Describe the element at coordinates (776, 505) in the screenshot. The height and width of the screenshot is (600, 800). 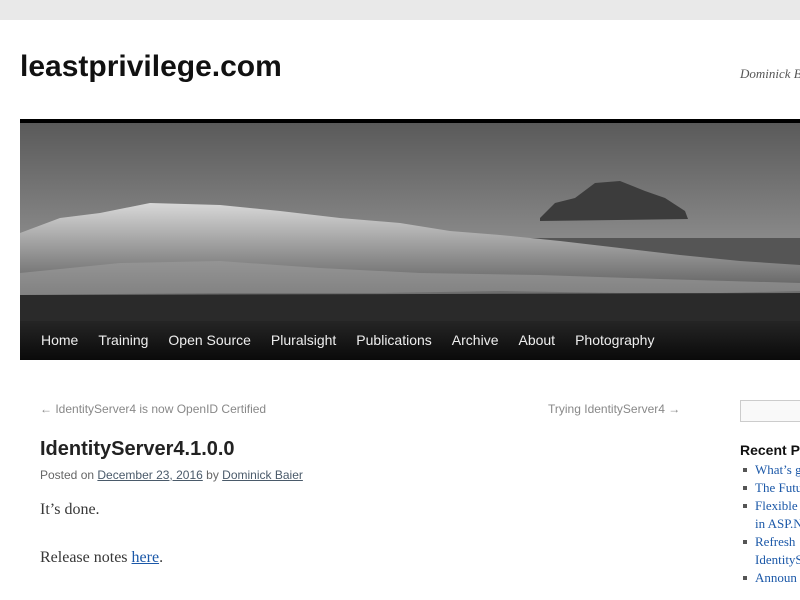
I see `recent-post-line: Flexible` at that location.